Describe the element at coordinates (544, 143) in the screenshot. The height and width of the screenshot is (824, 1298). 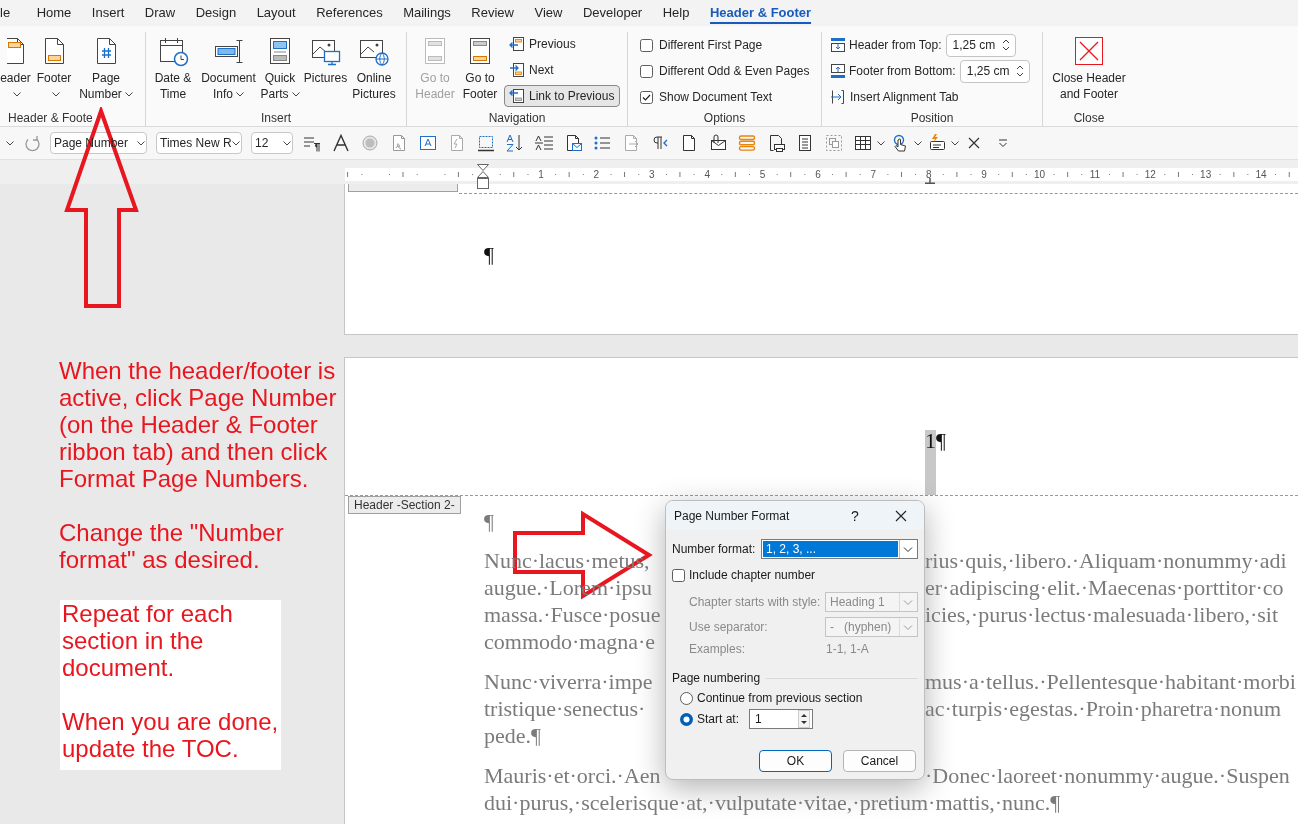
I see `line-spacing-icon` at that location.